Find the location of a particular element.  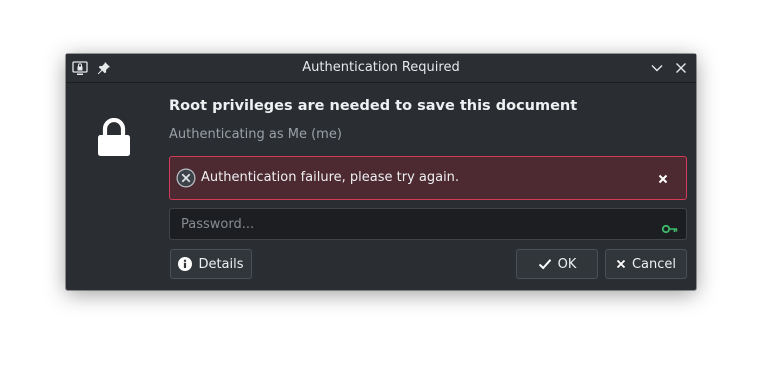

dismiss-error-icon is located at coordinates (663, 178).